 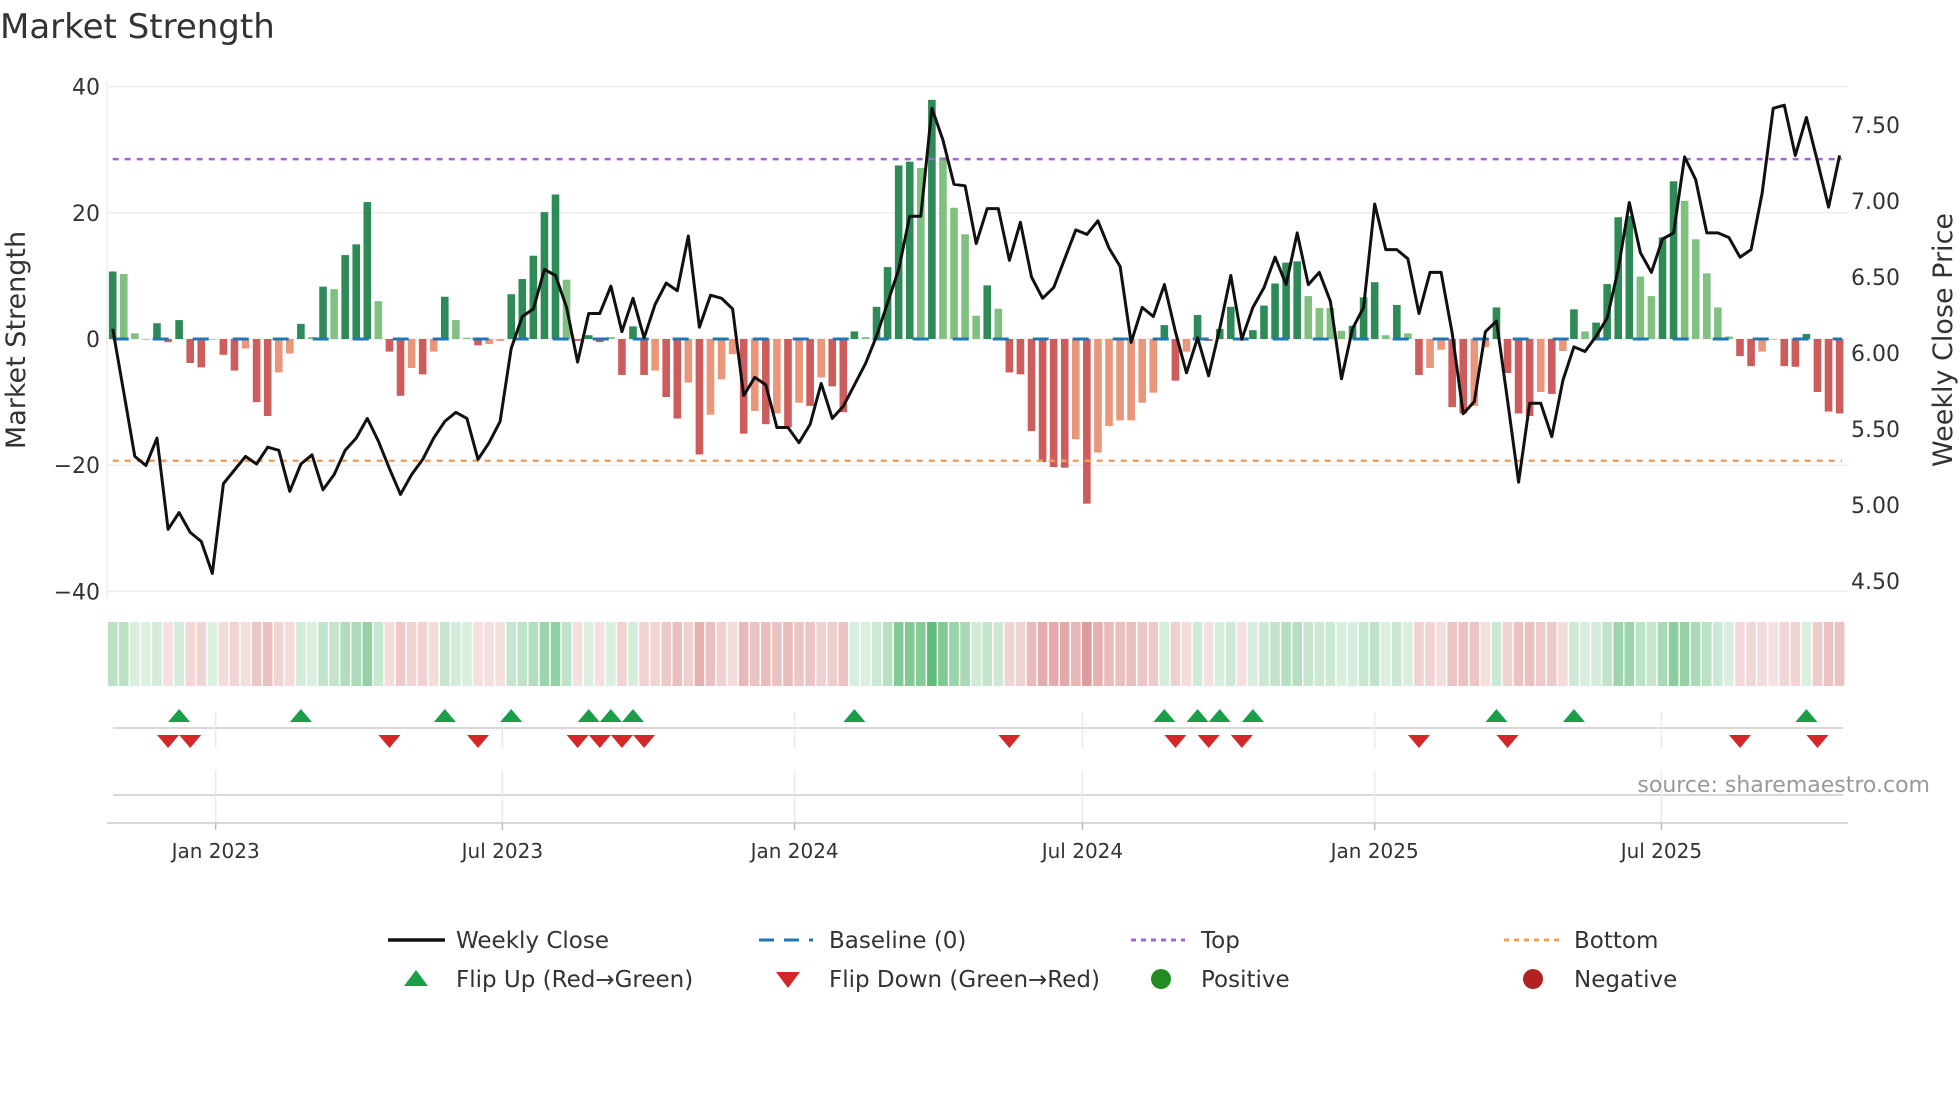 I want to click on y2-tick-label: 6.00, so click(x=1875, y=354).